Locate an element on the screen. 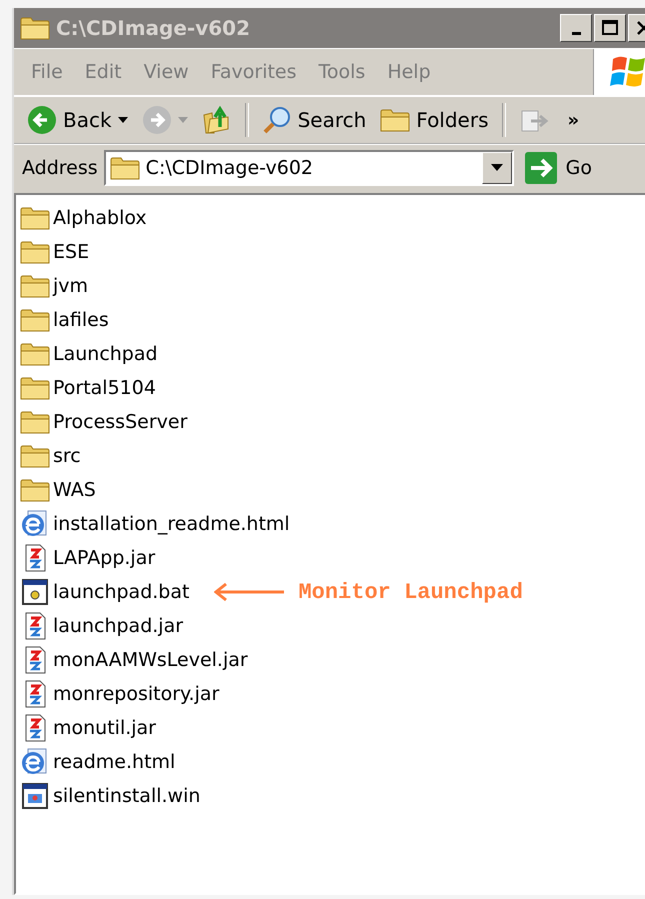 This screenshot has height=899, width=645. file-name: launchpad.bat is located at coordinates (121, 592).